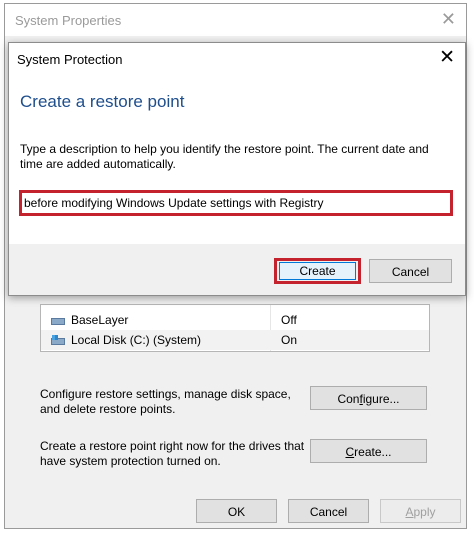 The width and height of the screenshot is (474, 535). What do you see at coordinates (289, 340) in the screenshot?
I see `drive-protection-status: On` at bounding box center [289, 340].